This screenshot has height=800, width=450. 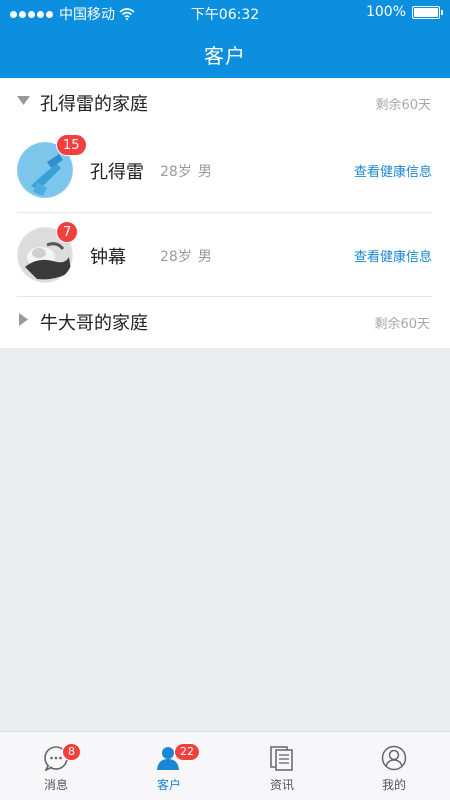 What do you see at coordinates (427, 12) in the screenshot?
I see `battery-icon` at bounding box center [427, 12].